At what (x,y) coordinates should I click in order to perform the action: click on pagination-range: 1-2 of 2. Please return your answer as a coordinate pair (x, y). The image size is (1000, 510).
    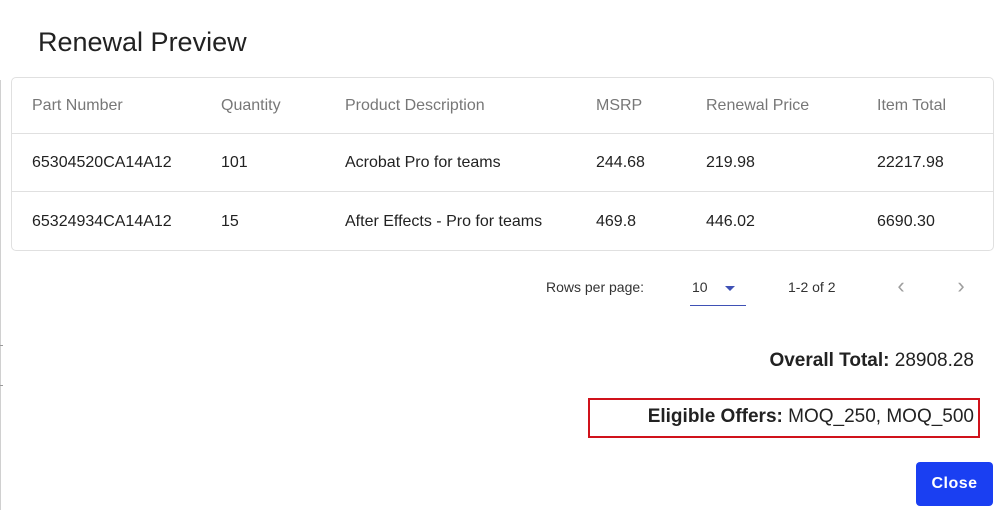
    Looking at the image, I should click on (812, 287).